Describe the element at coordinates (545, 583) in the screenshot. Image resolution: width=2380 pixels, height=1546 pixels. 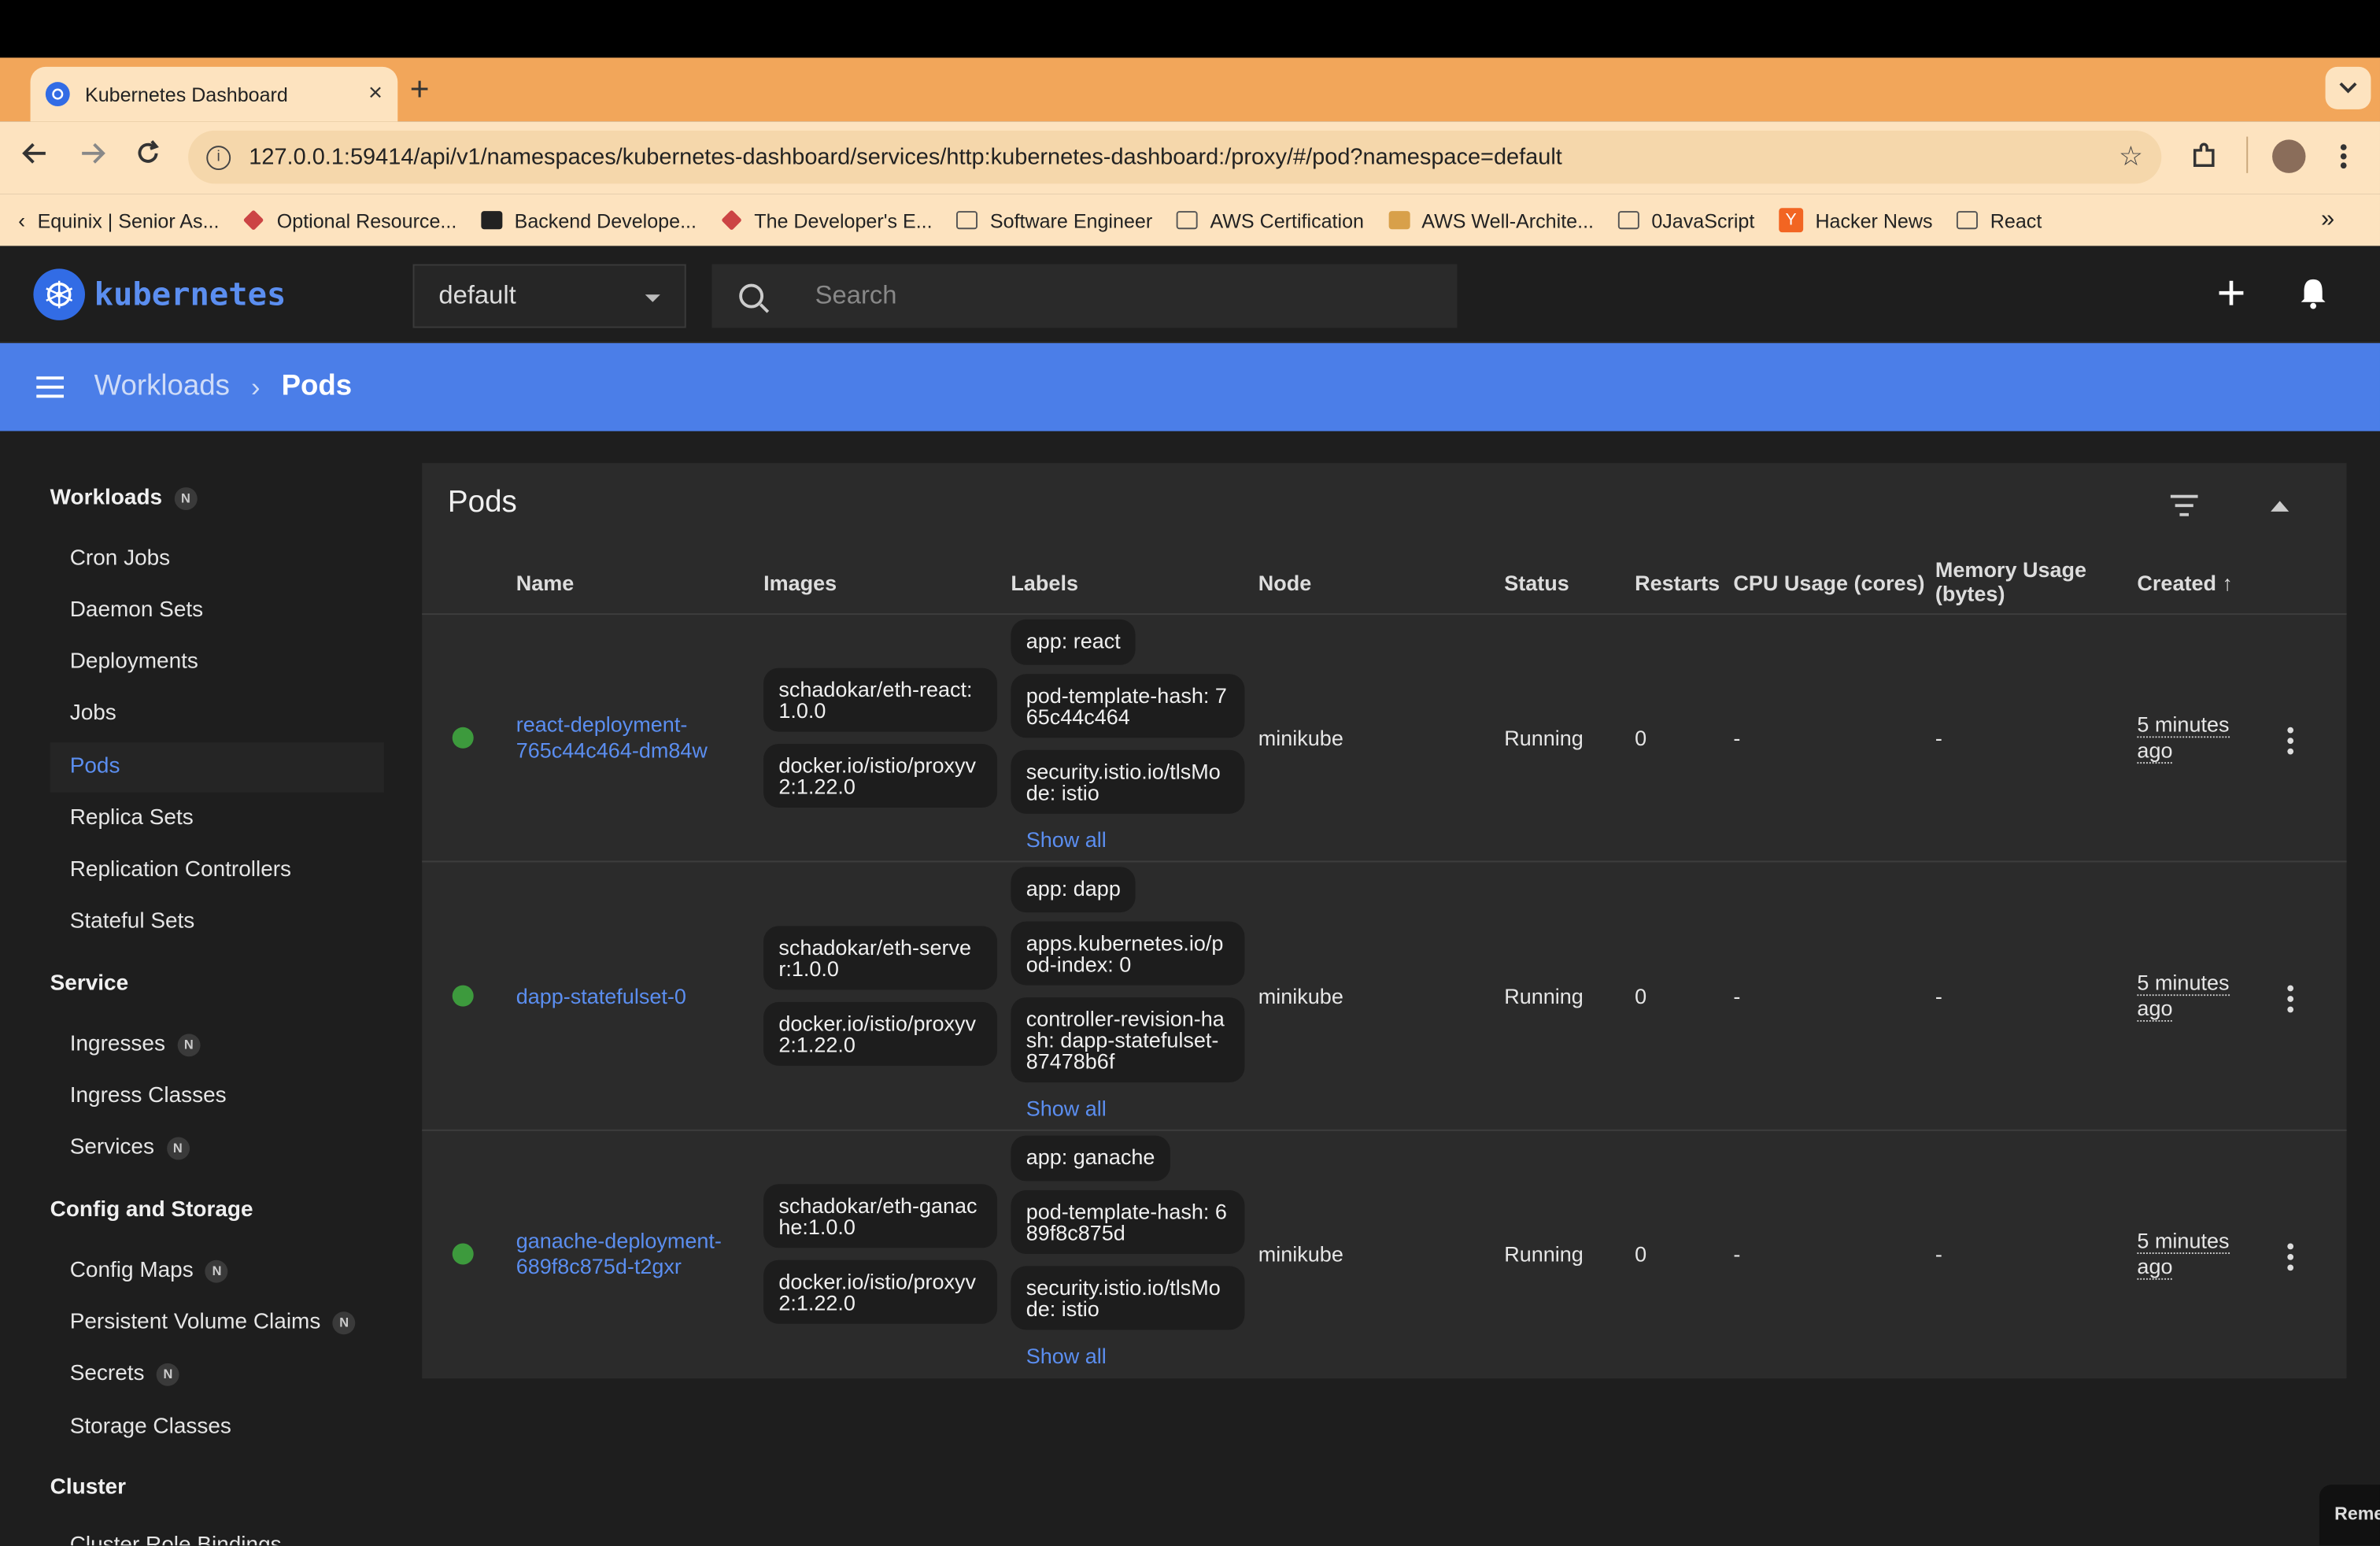
I see `column-name: Name` at that location.